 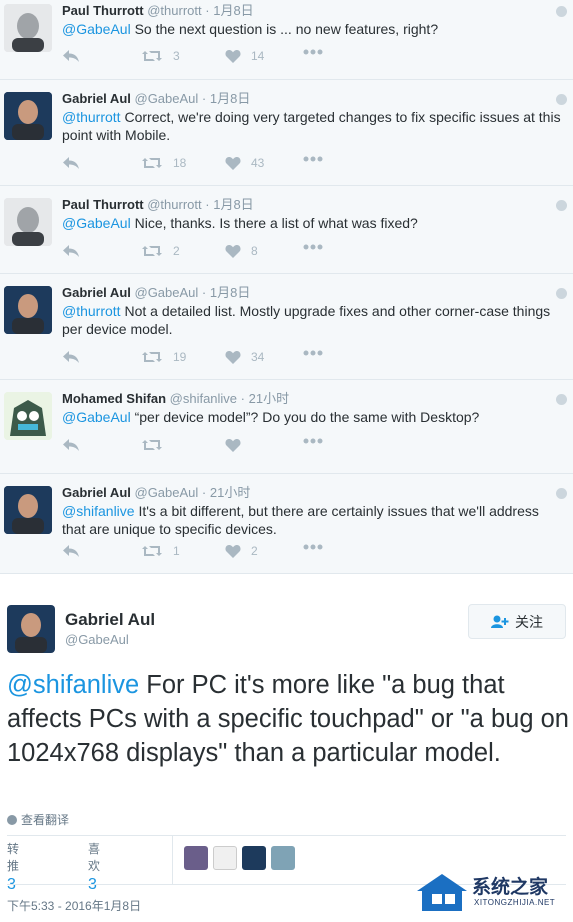 I want to click on retweet-button, so click(x=157, y=445).